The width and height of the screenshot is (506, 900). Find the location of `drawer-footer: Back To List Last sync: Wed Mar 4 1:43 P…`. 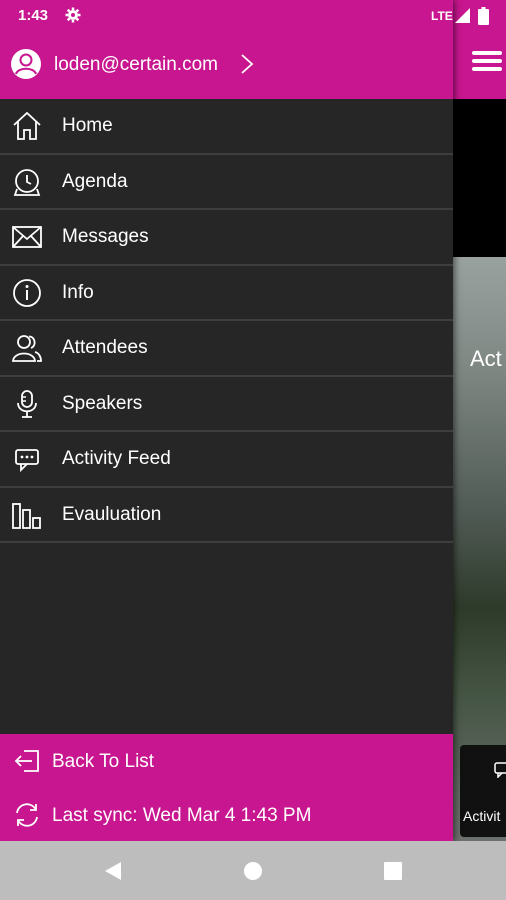

drawer-footer: Back To List Last sync: Wed Mar 4 1:43 P… is located at coordinates (226, 787).